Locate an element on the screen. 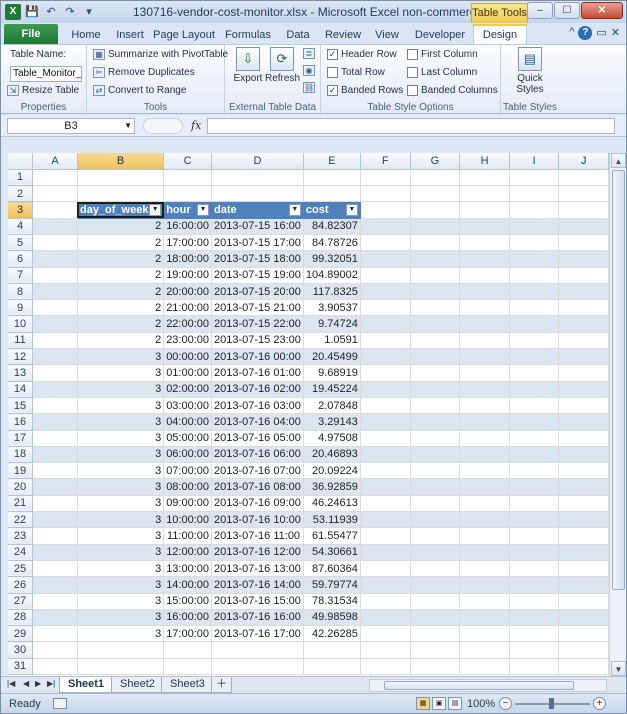 This screenshot has width=627, height=714. close-workbook-icon: ✕ is located at coordinates (615, 33).